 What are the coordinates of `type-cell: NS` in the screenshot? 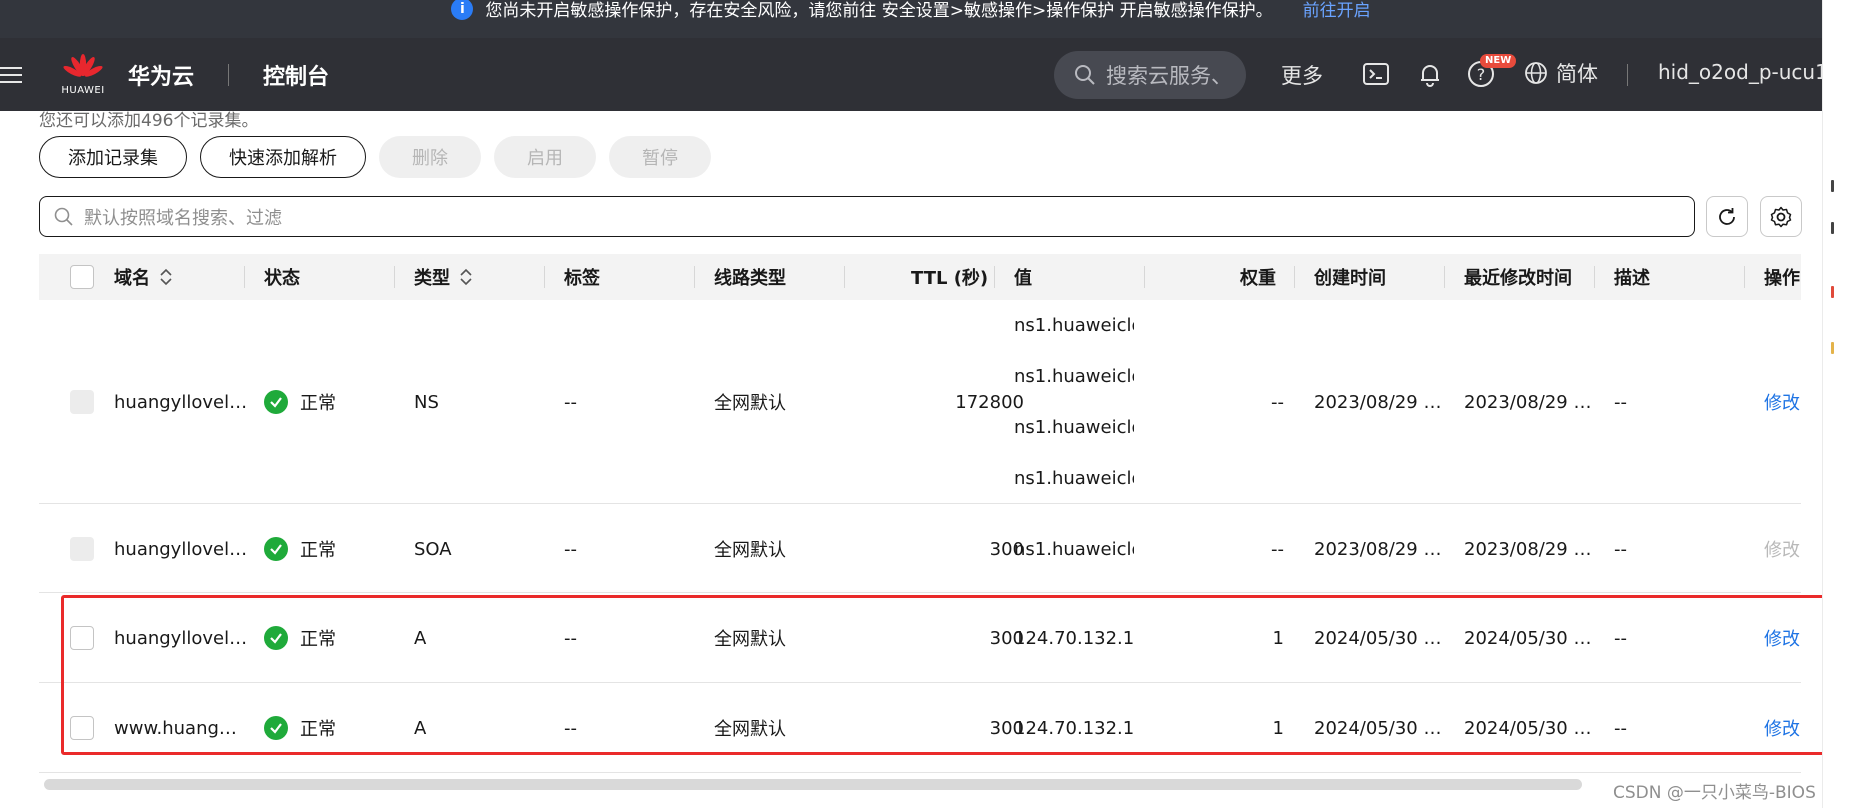 It's located at (426, 402).